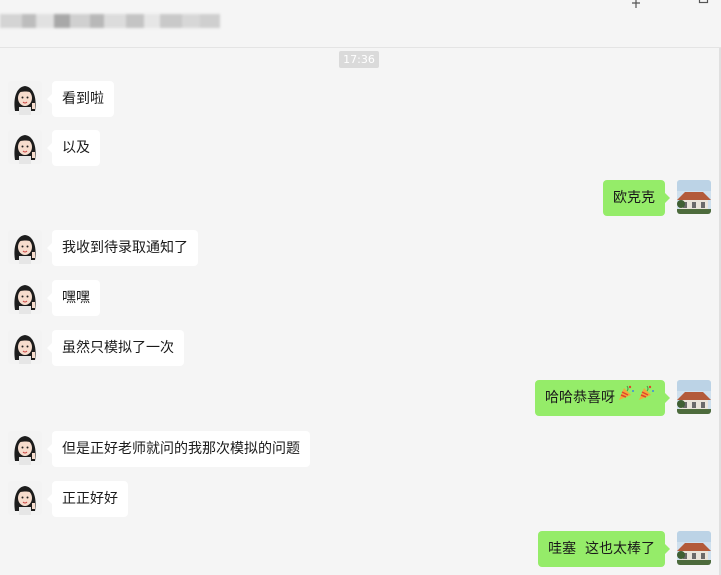 The image size is (721, 575). I want to click on message-bubble: 但是正好老师就问的我那次模拟的问题, so click(178, 449).